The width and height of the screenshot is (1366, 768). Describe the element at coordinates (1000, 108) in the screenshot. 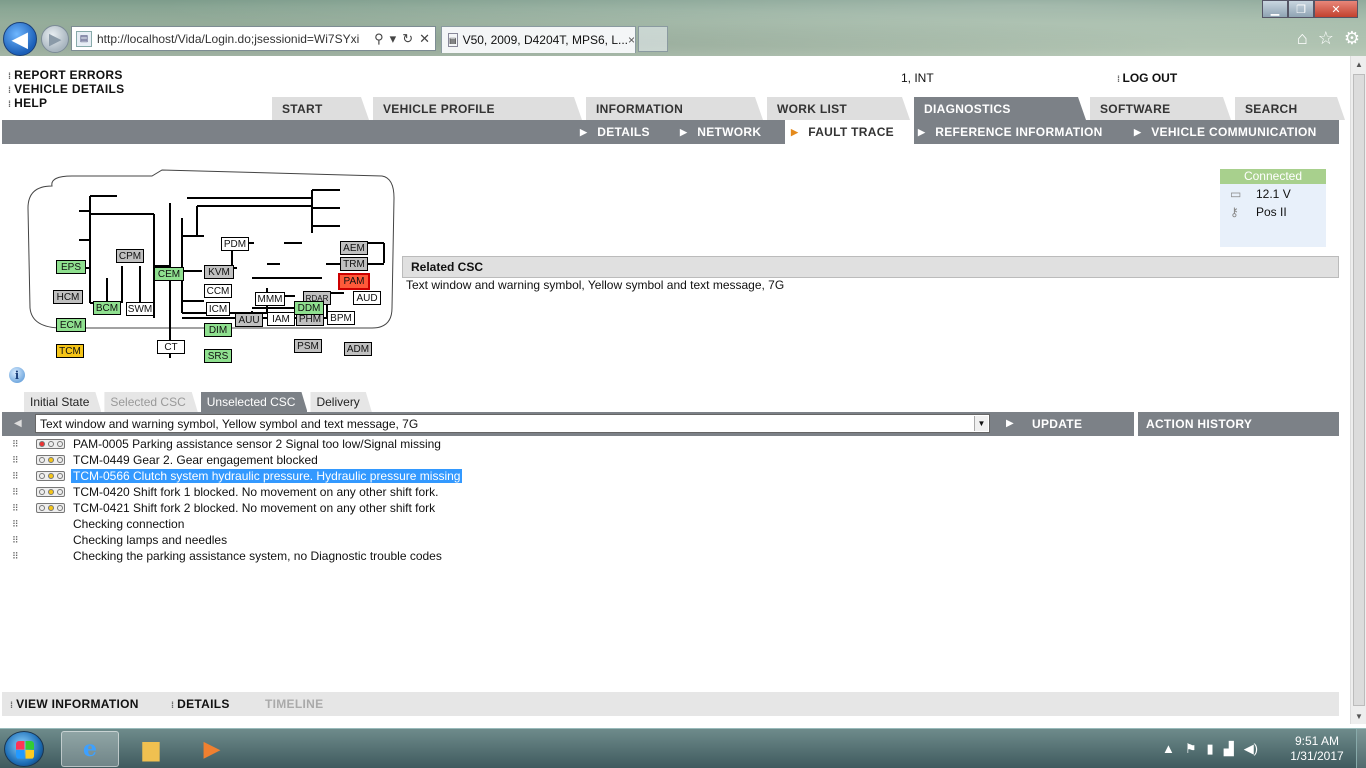

I see `tab-diagnostics: DIAGNOSTICS` at that location.